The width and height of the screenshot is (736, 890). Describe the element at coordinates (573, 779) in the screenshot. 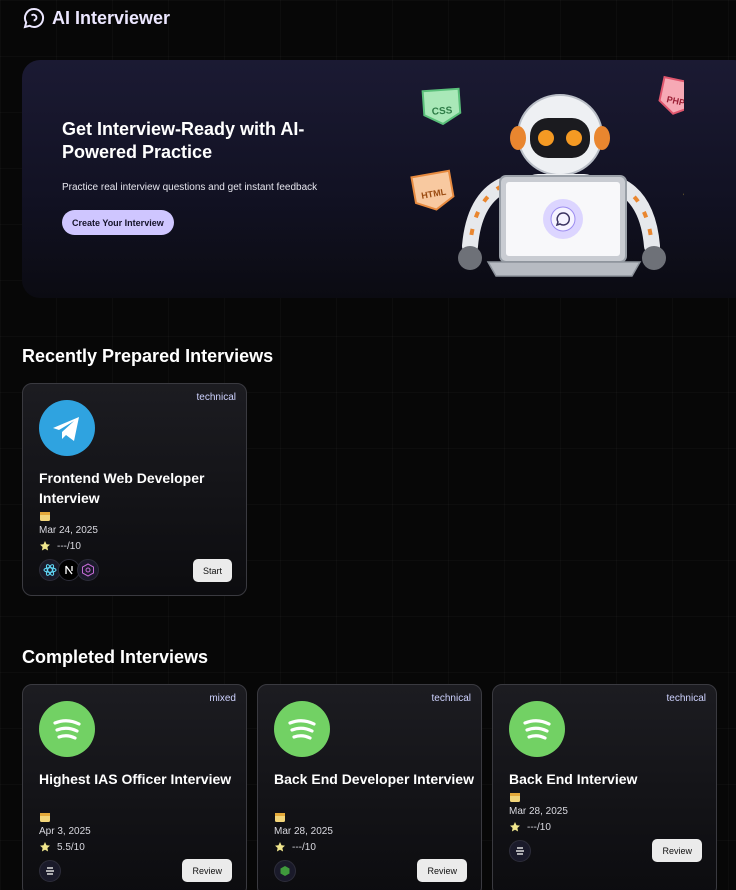

I see `interview-title: Back End Interview` at that location.